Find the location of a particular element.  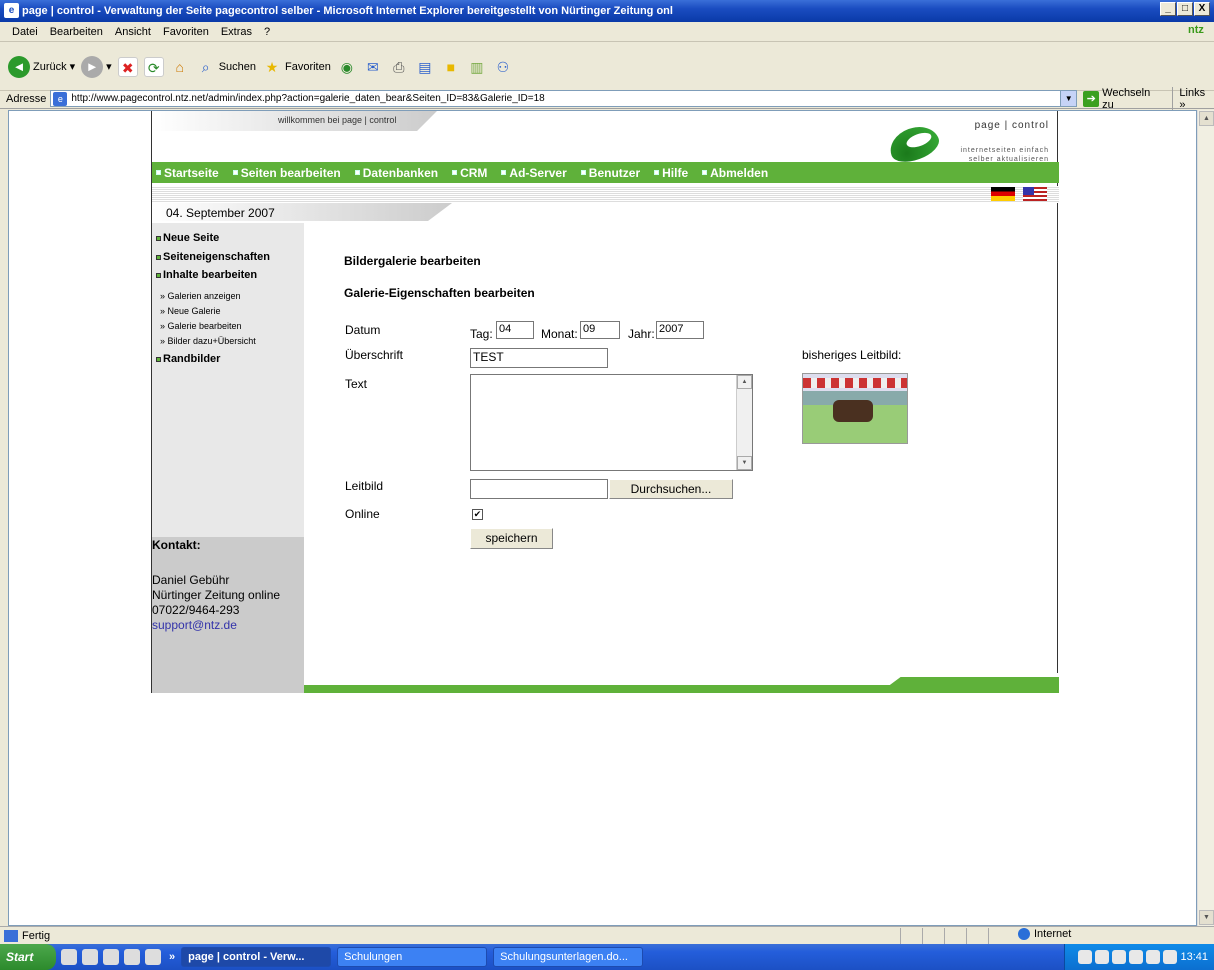

nav-benutzer: Benutzer is located at coordinates (610, 172).